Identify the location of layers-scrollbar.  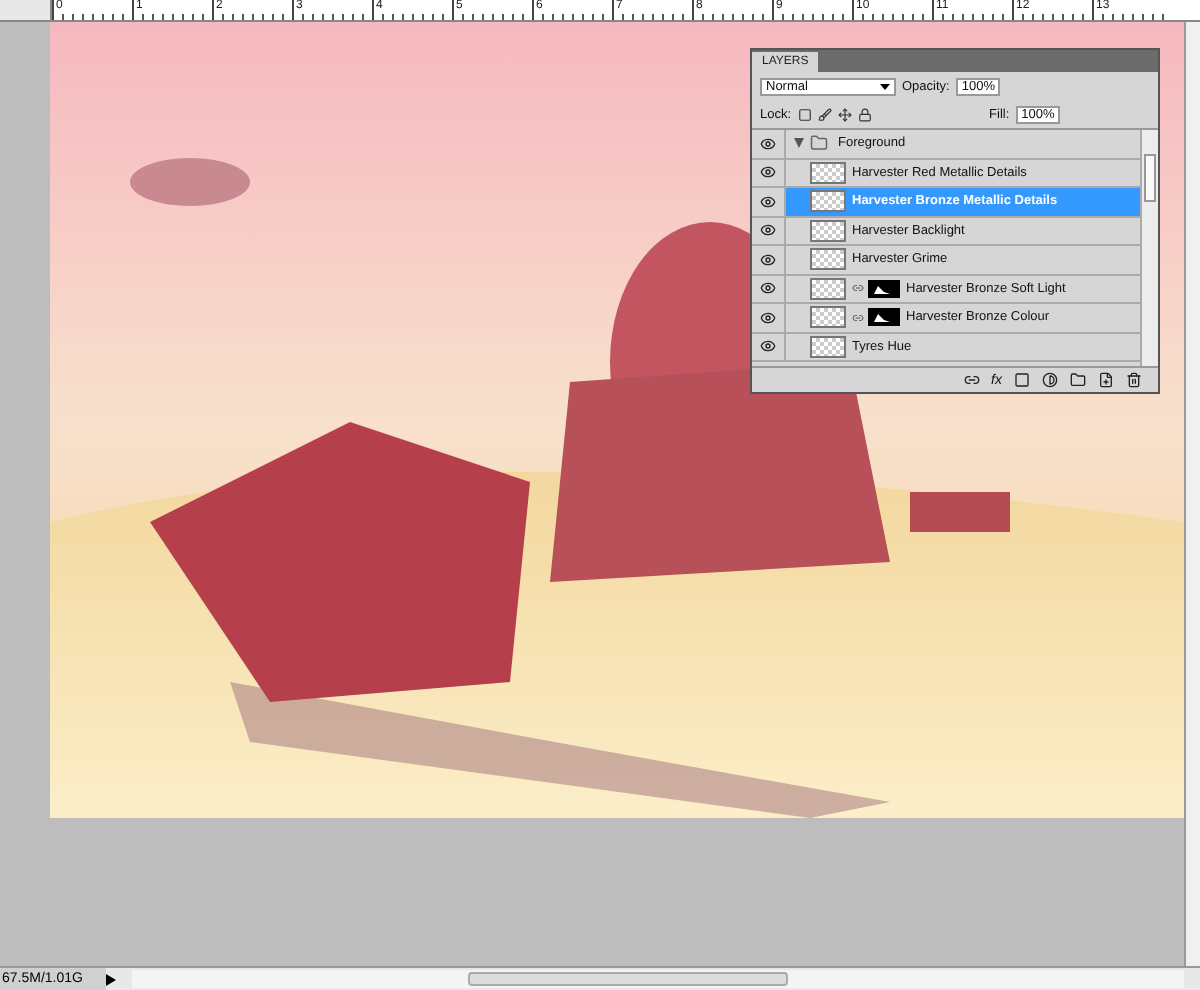
(1149, 248).